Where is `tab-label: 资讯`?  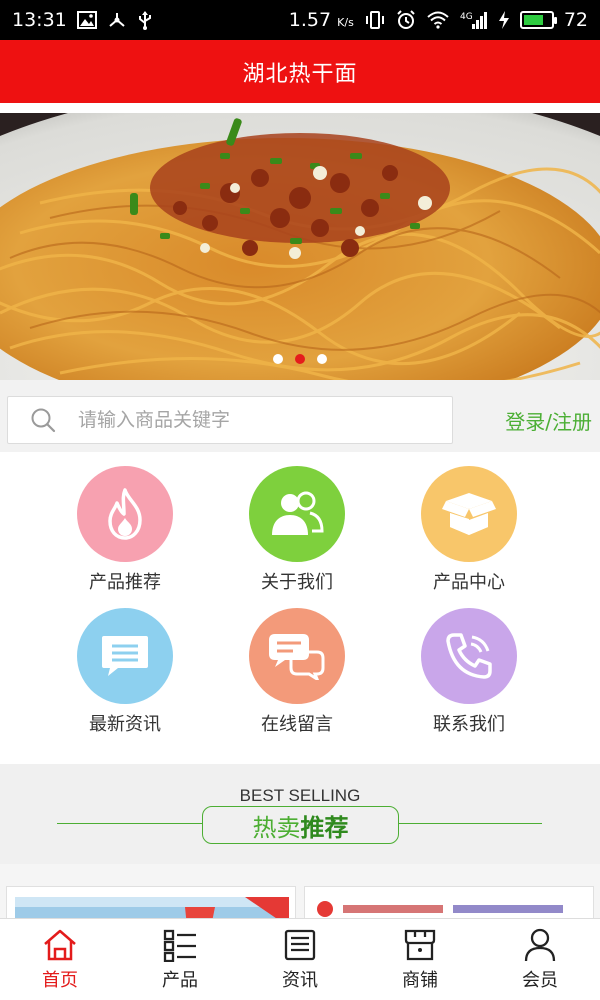 tab-label: 资讯 is located at coordinates (300, 980).